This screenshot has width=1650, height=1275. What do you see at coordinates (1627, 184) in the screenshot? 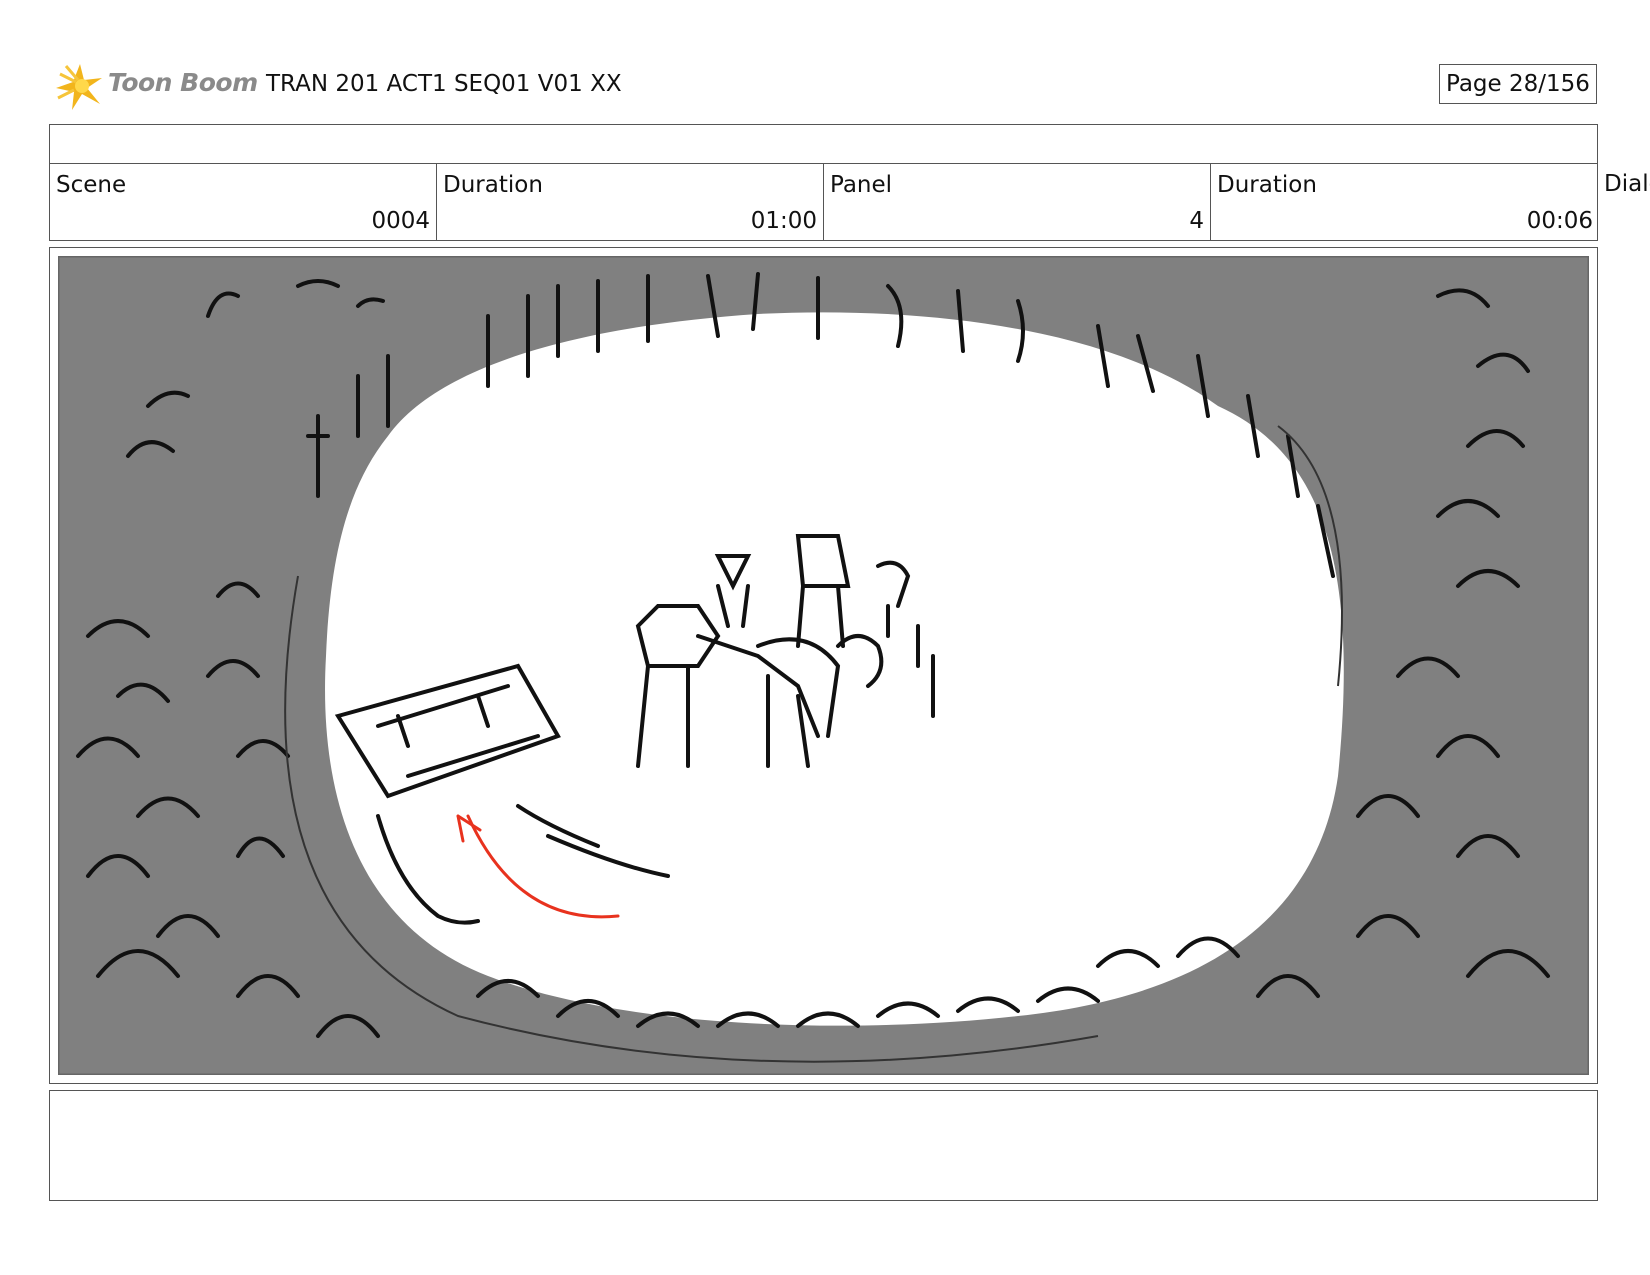
I see `dialog-label: Dialo` at bounding box center [1627, 184].